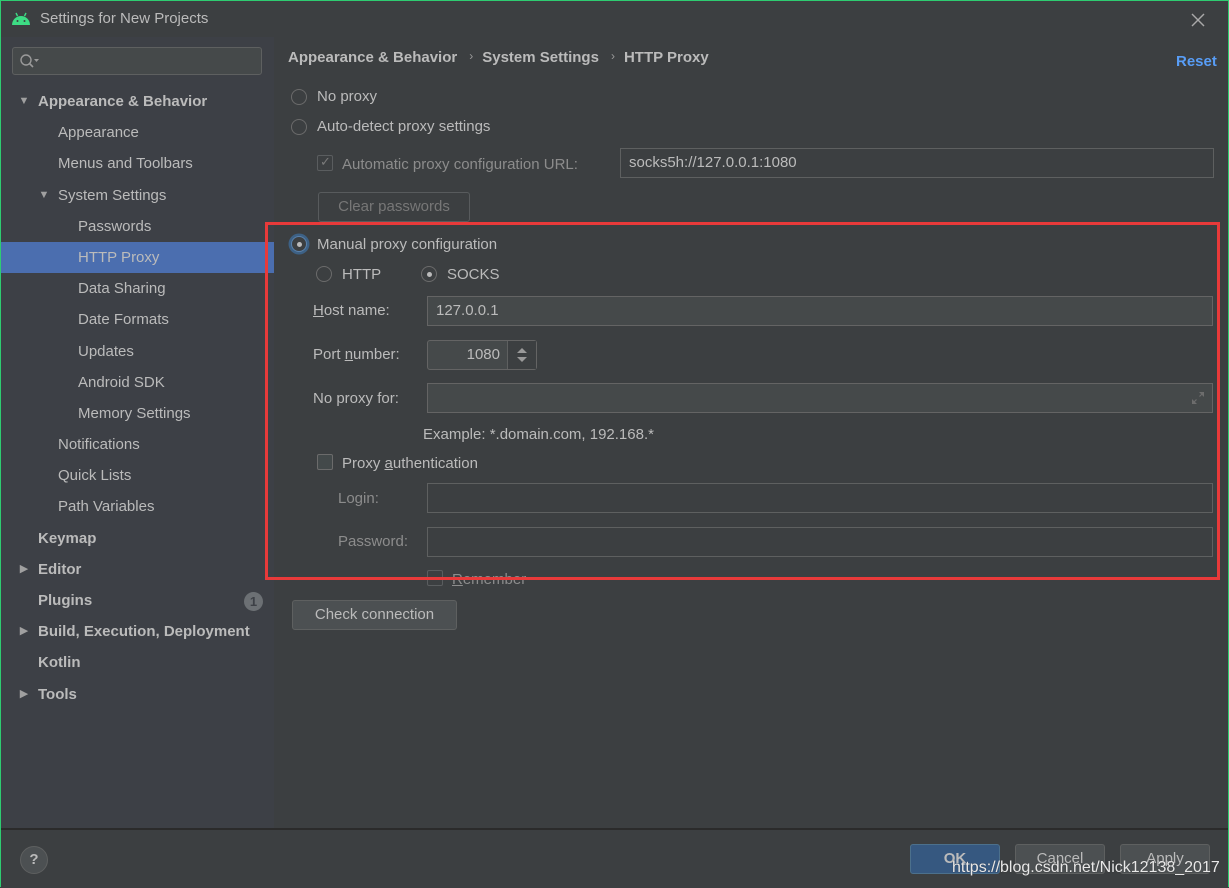 This screenshot has height=888, width=1229. I want to click on settings-search, so click(137, 61).